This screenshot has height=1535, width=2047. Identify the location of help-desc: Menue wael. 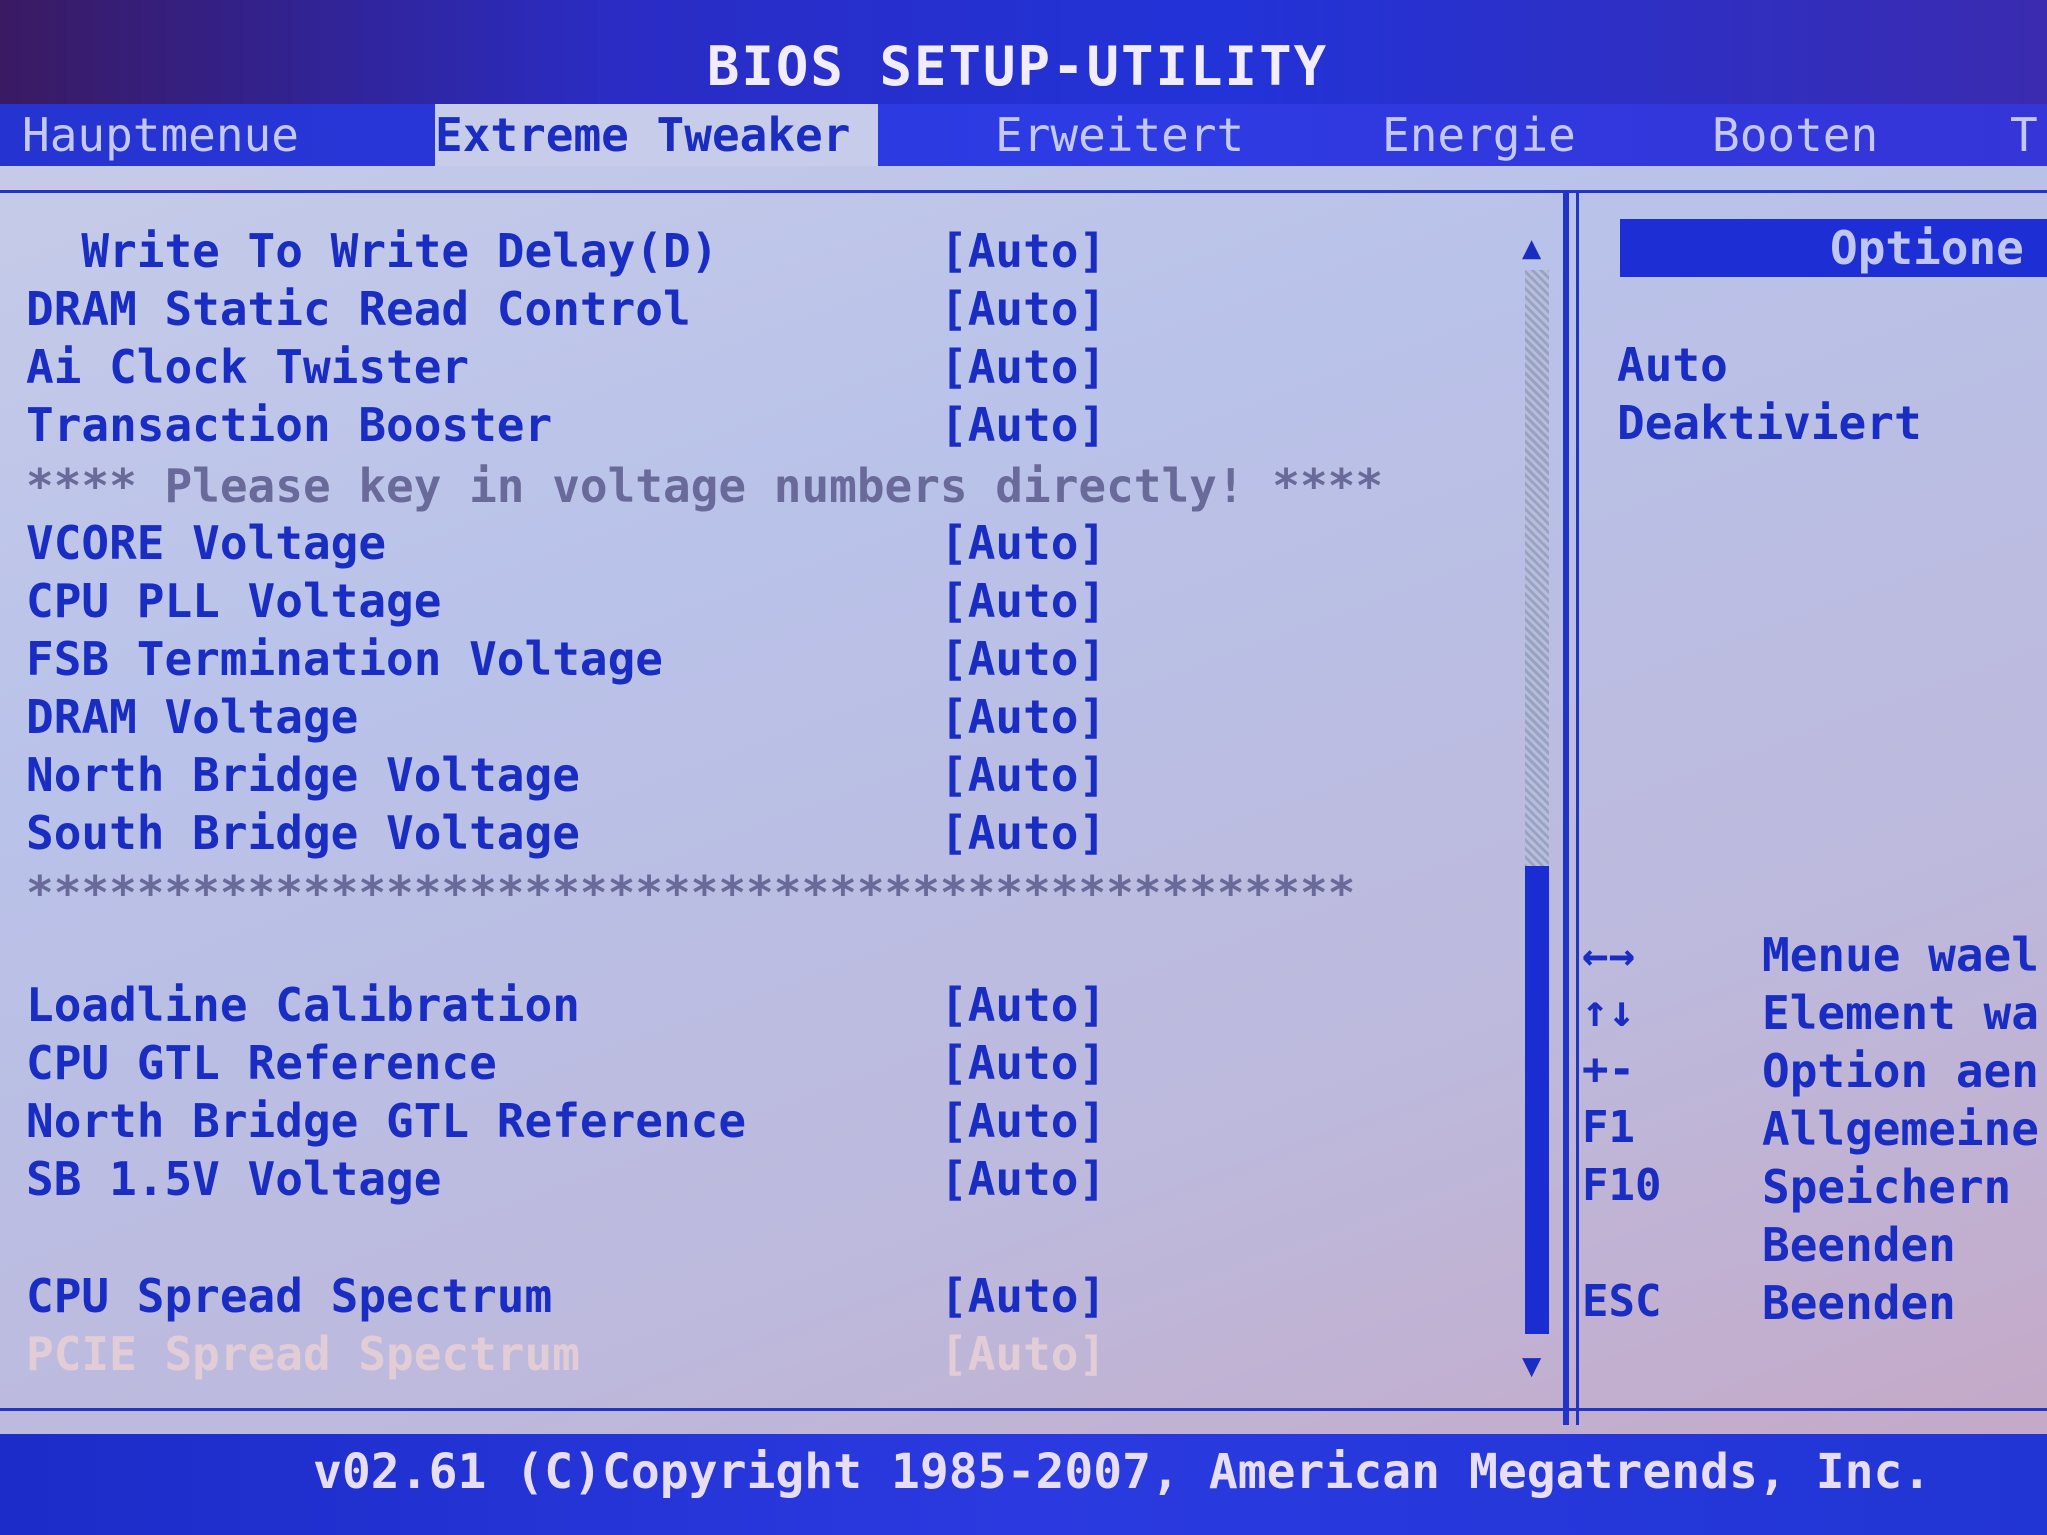
(1900, 955).